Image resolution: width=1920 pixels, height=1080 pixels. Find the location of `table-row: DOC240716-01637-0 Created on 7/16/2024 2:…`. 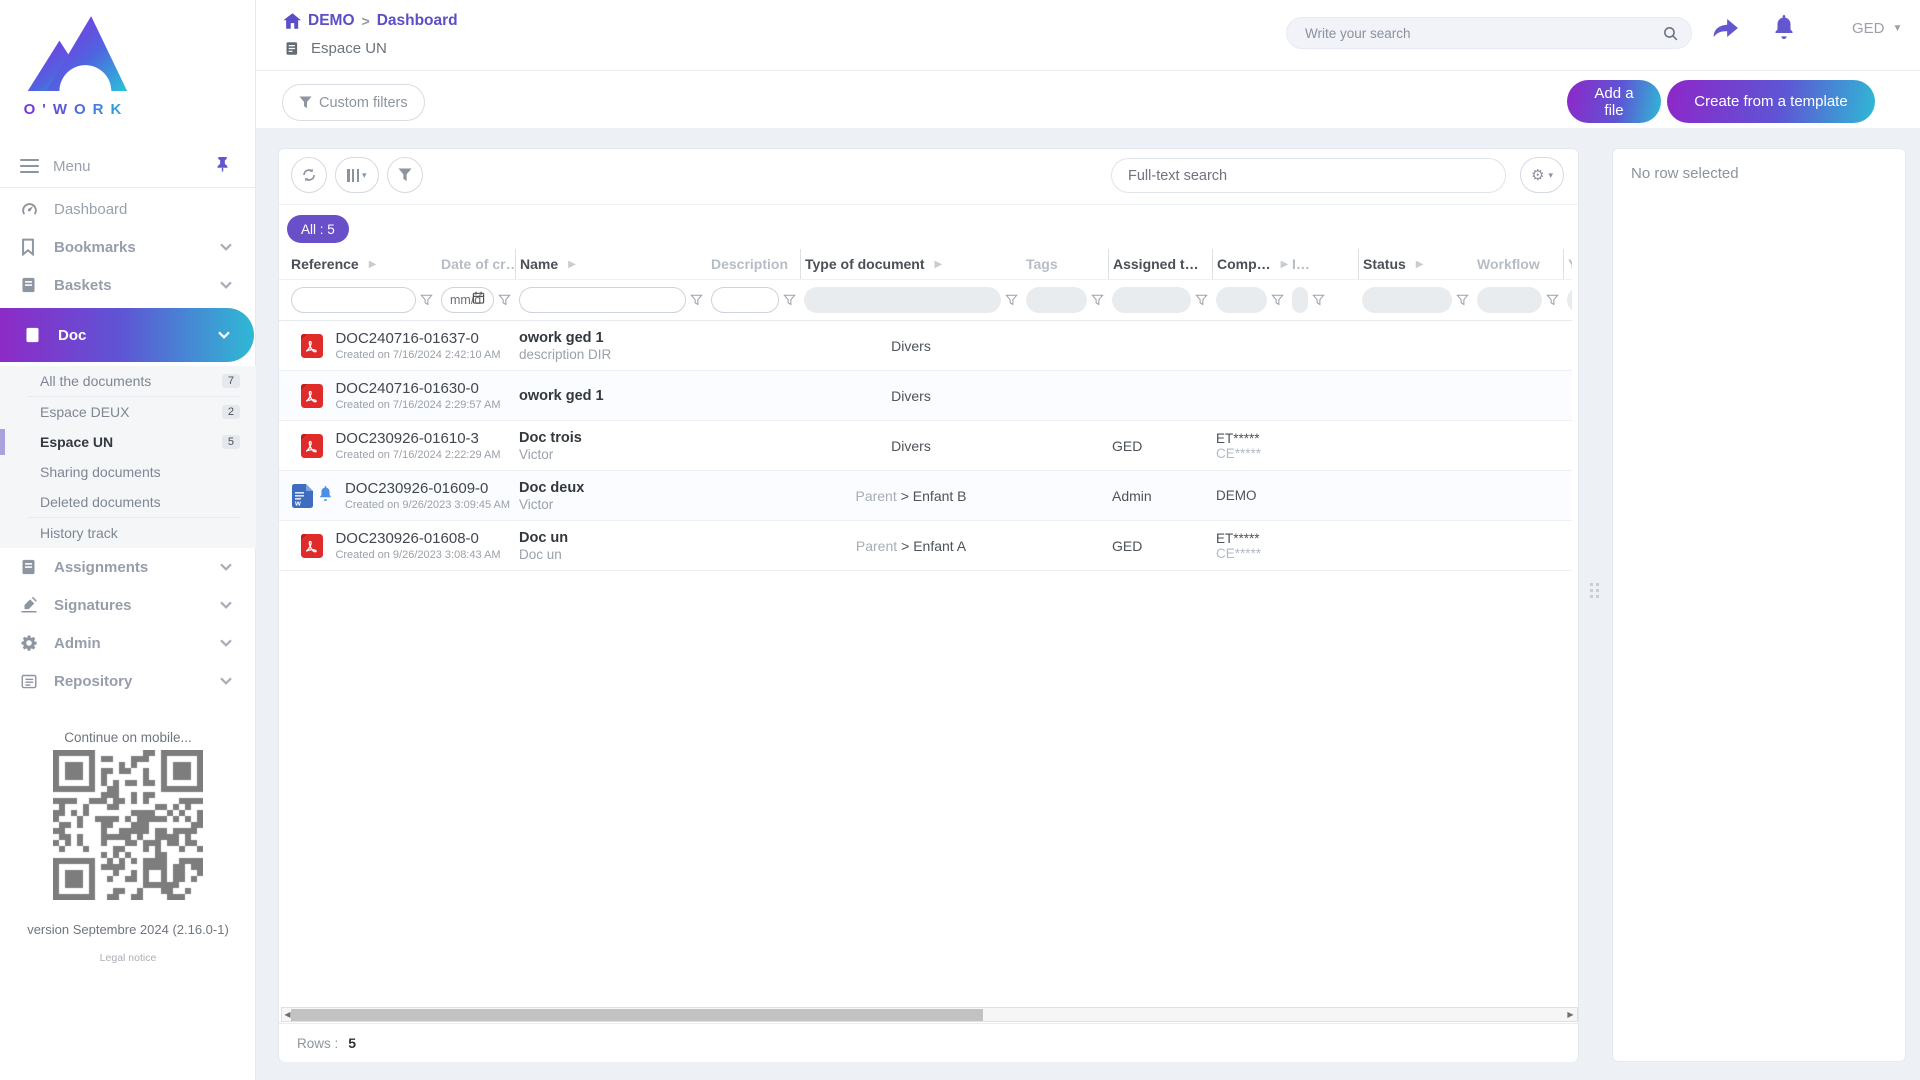

table-row: DOC240716-01637-0 Created on 7/16/2024 2:… is located at coordinates (925, 346).